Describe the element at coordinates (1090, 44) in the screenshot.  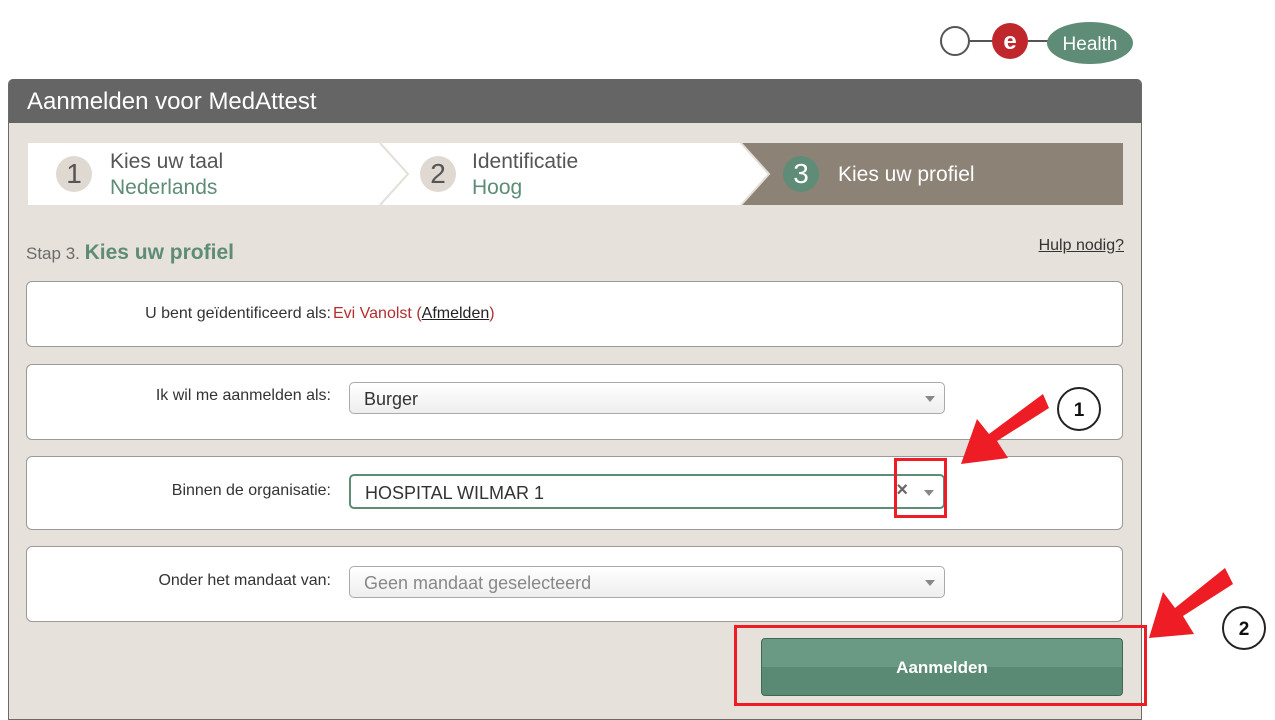
I see `logo-word: Health` at that location.